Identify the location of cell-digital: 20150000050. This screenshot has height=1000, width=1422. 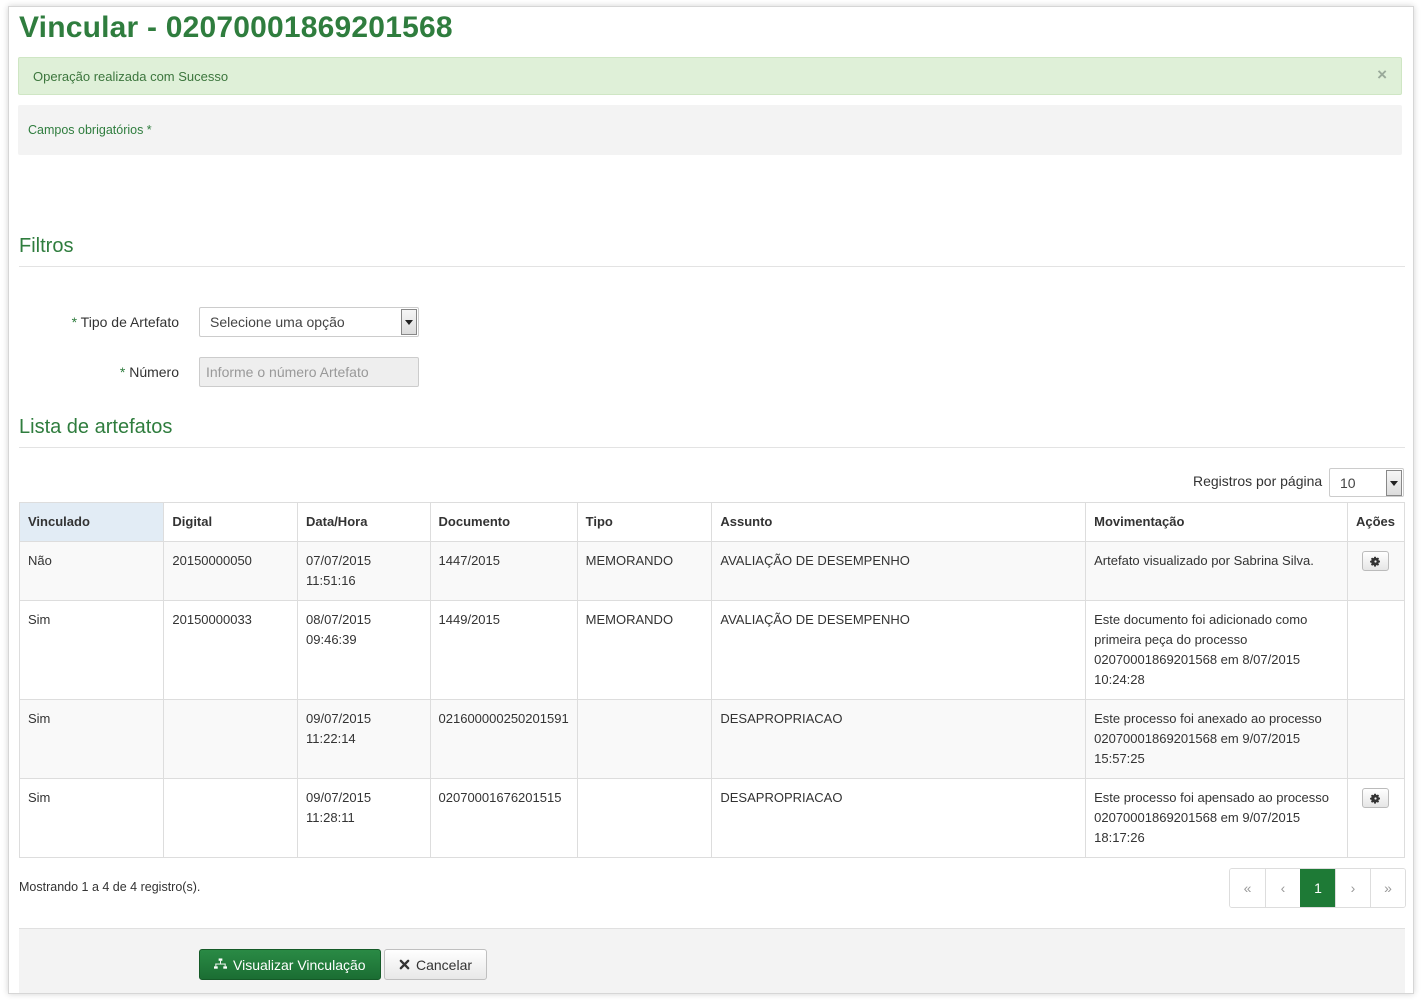
(231, 571).